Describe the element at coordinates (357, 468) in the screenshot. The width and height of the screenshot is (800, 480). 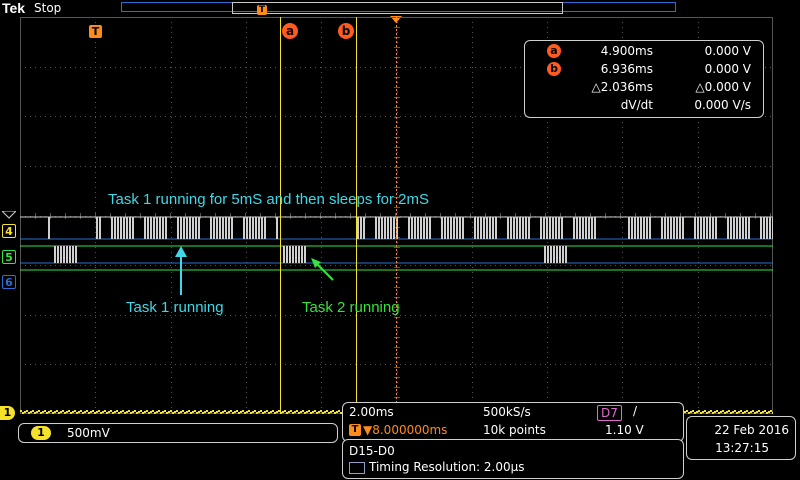
I see `timing-resolution-icon` at that location.